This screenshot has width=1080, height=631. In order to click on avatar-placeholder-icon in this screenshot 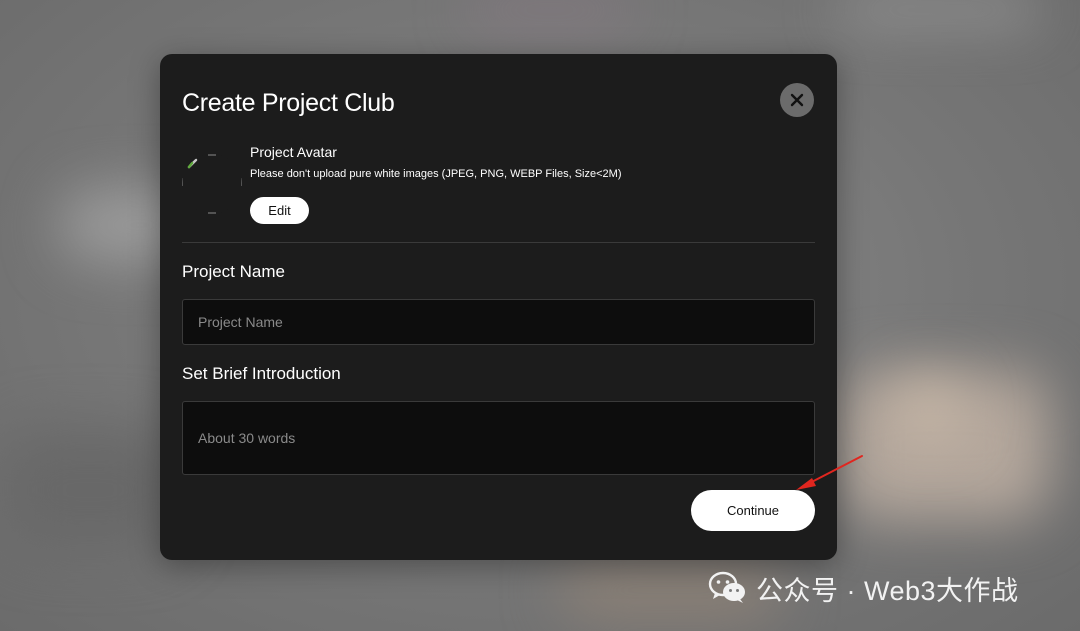, I will do `click(212, 184)`.